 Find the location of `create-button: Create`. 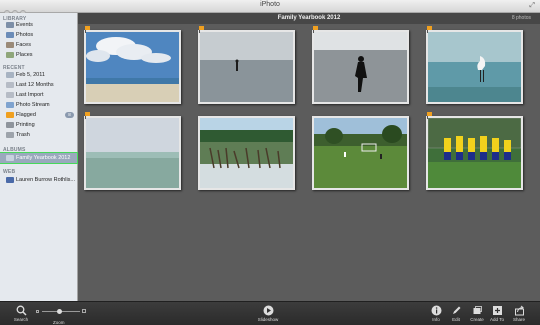

create-button: Create is located at coordinates (477, 313).